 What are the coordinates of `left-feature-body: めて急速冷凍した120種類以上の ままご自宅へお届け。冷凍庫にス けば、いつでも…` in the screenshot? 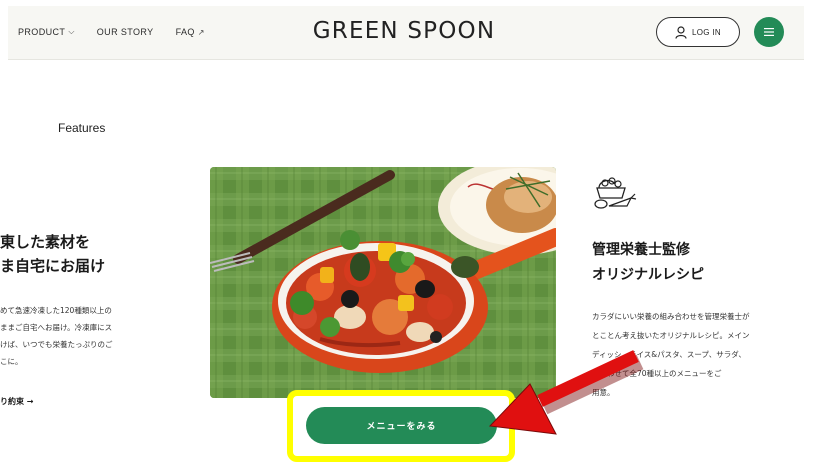 It's located at (80, 336).